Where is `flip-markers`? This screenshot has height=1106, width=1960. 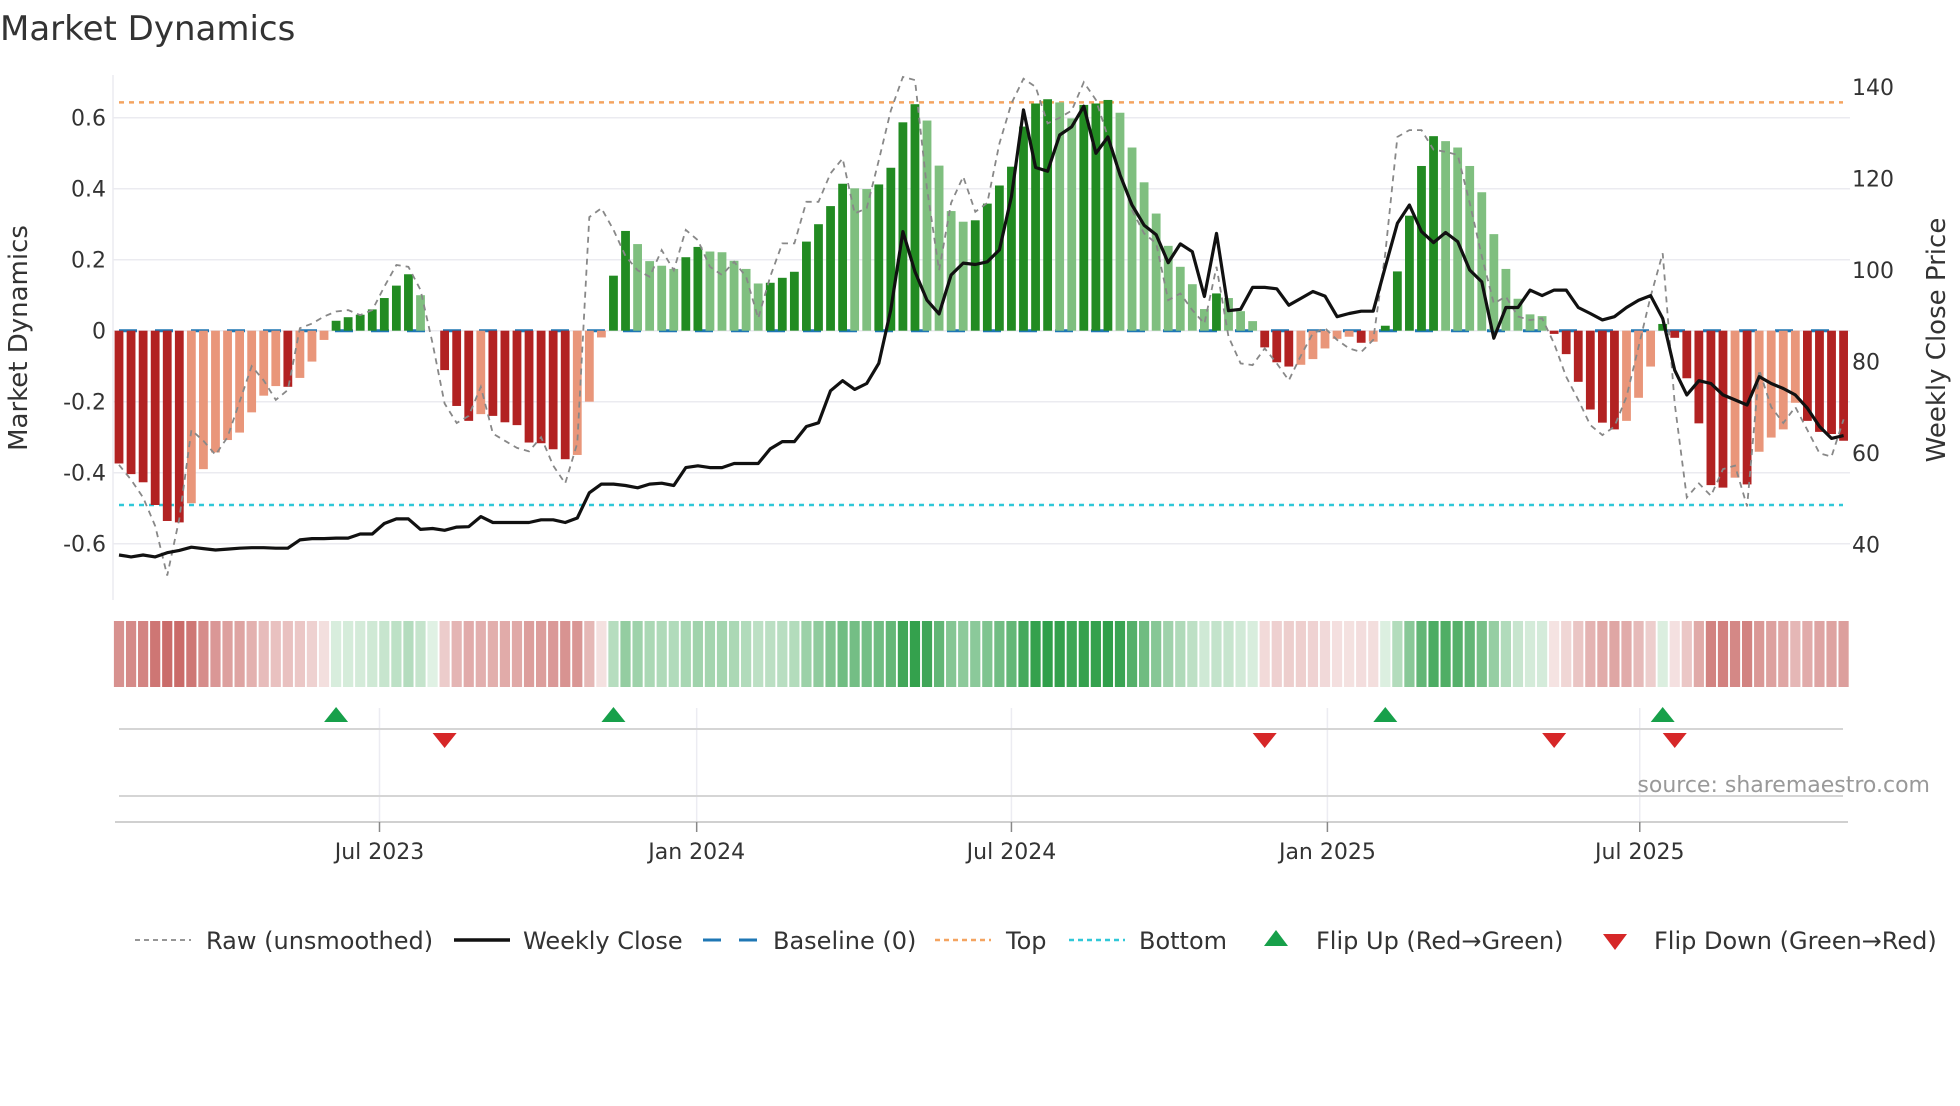
flip-markers is located at coordinates (981, 764).